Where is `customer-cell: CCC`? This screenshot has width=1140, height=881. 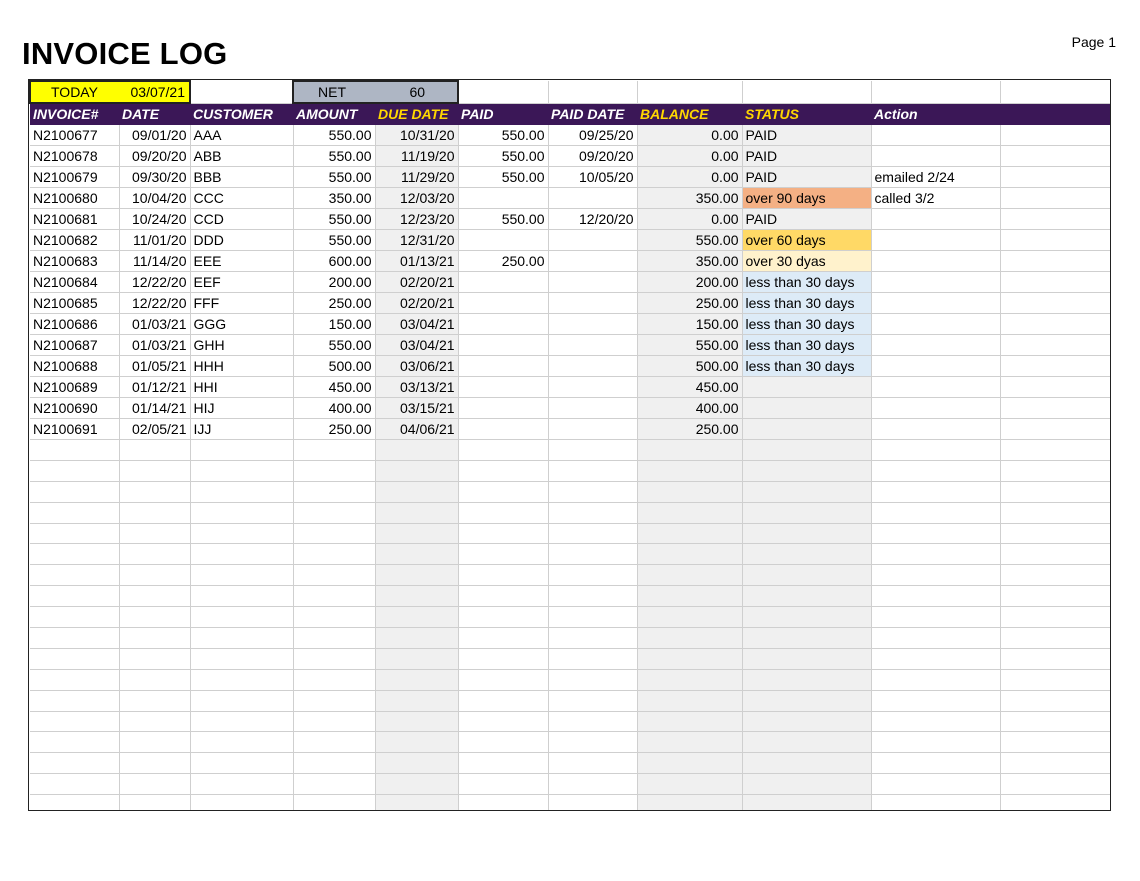 customer-cell: CCC is located at coordinates (241, 198).